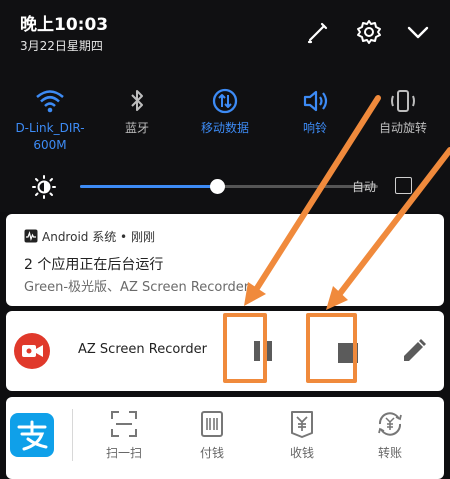 This screenshot has height=479, width=450. Describe the element at coordinates (403, 185) in the screenshot. I see `auto-brightness-checkbox` at that location.